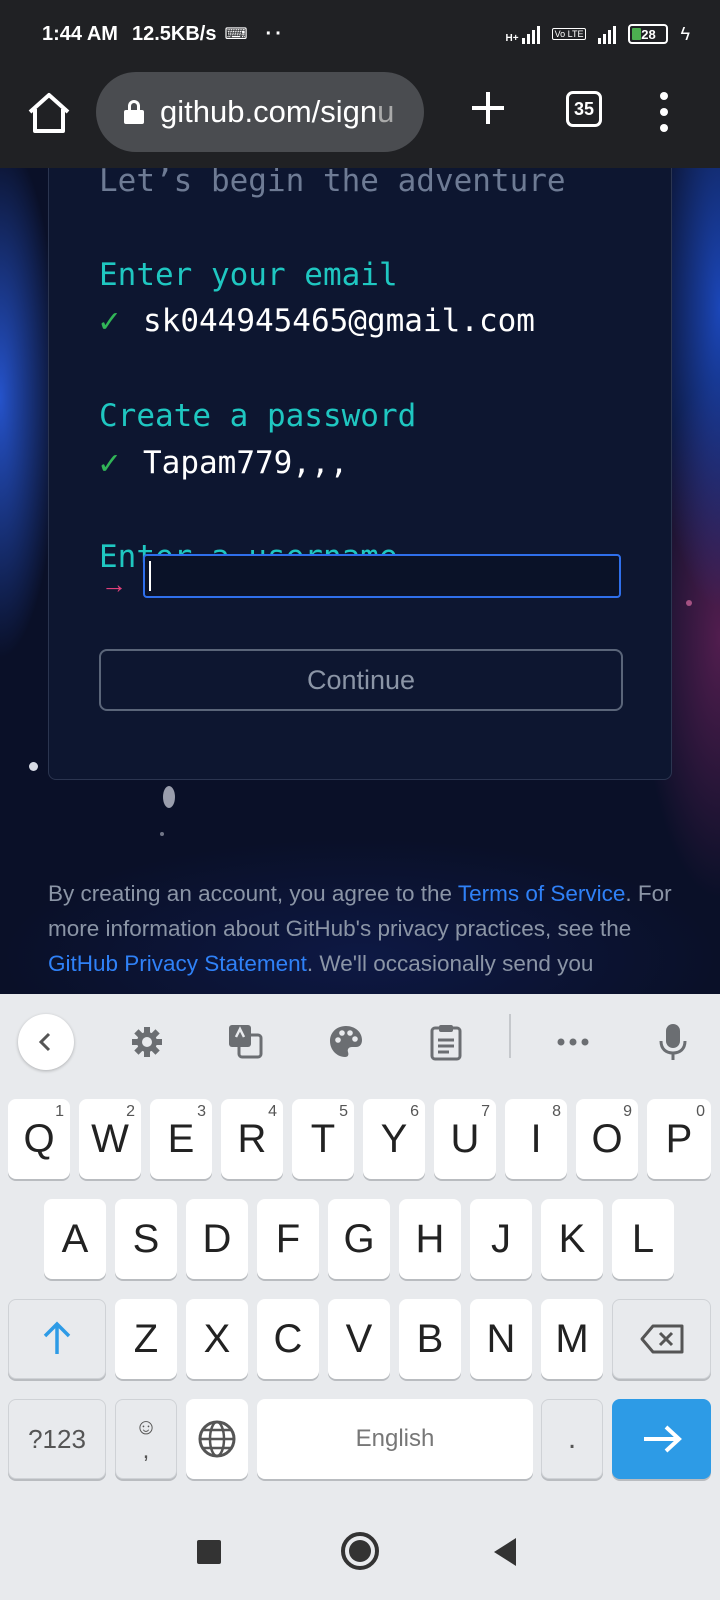 This screenshot has height=1600, width=720. What do you see at coordinates (209, 1552) in the screenshot?
I see `recent-apps-button` at bounding box center [209, 1552].